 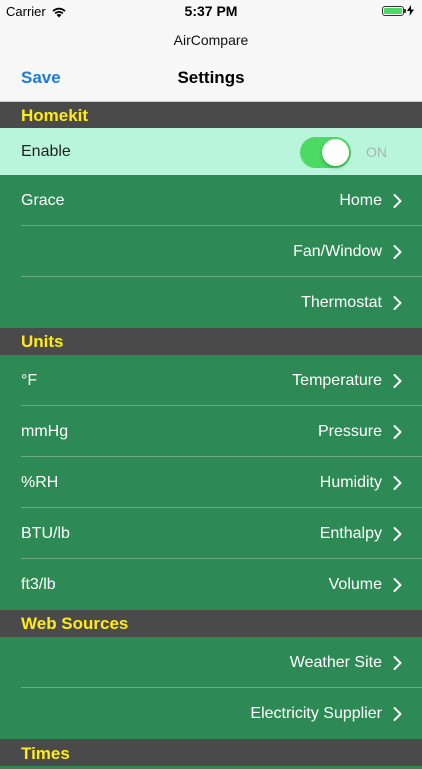 I want to click on row-value: Volume, so click(x=355, y=584).